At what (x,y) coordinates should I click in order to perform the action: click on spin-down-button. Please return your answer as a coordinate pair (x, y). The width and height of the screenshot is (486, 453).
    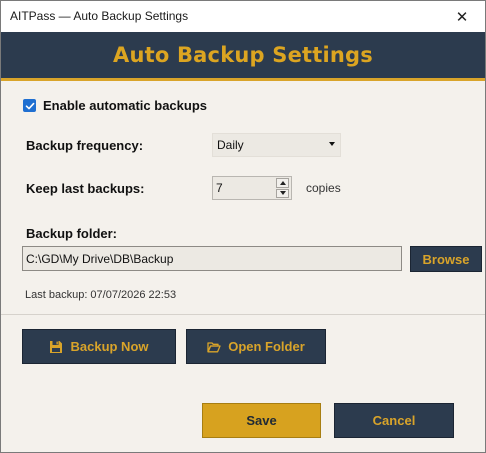
    Looking at the image, I should click on (282, 193).